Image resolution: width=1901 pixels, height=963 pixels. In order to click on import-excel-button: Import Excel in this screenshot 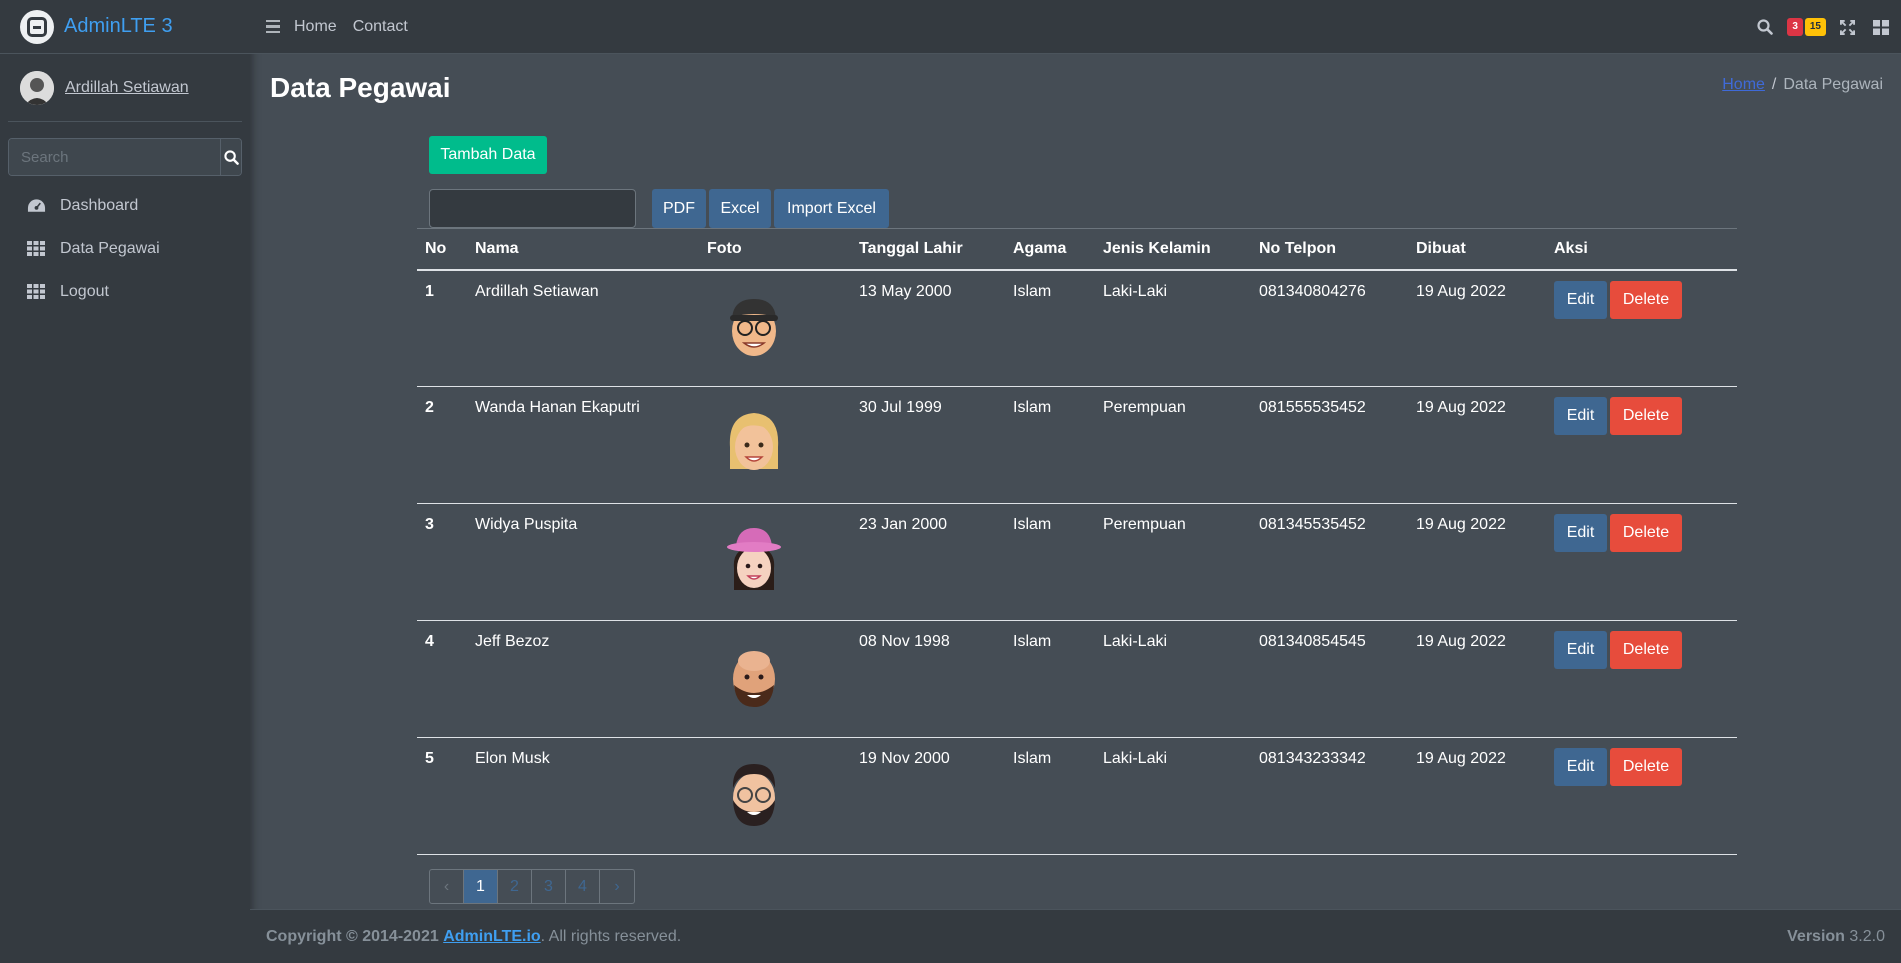, I will do `click(831, 208)`.